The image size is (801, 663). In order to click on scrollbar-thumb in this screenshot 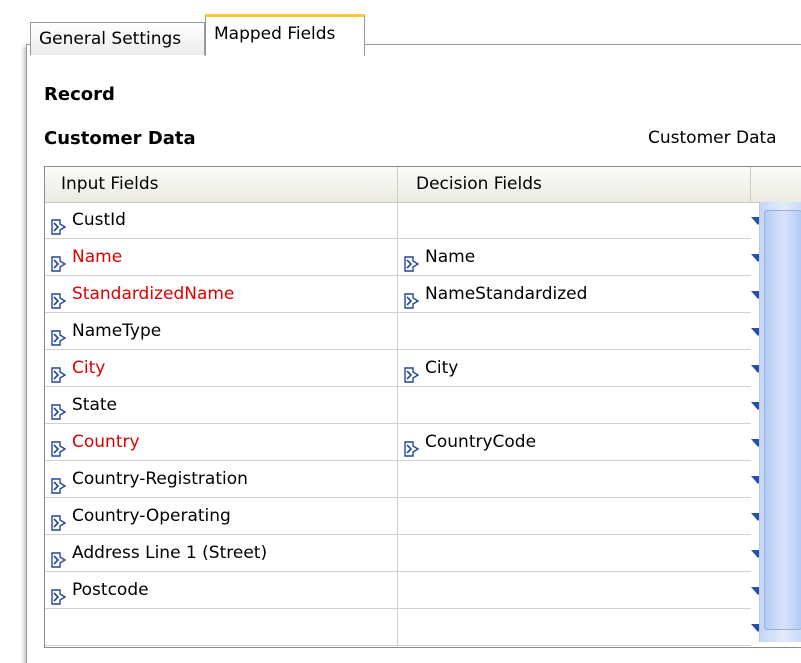, I will do `click(782, 420)`.